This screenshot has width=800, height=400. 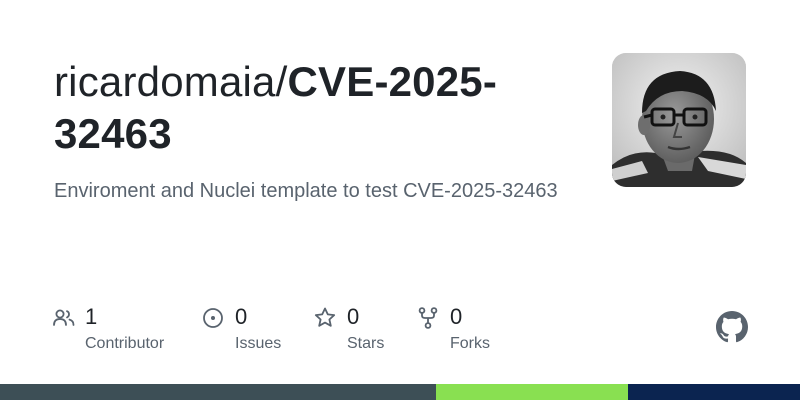 I want to click on fork-icon, so click(x=428, y=318).